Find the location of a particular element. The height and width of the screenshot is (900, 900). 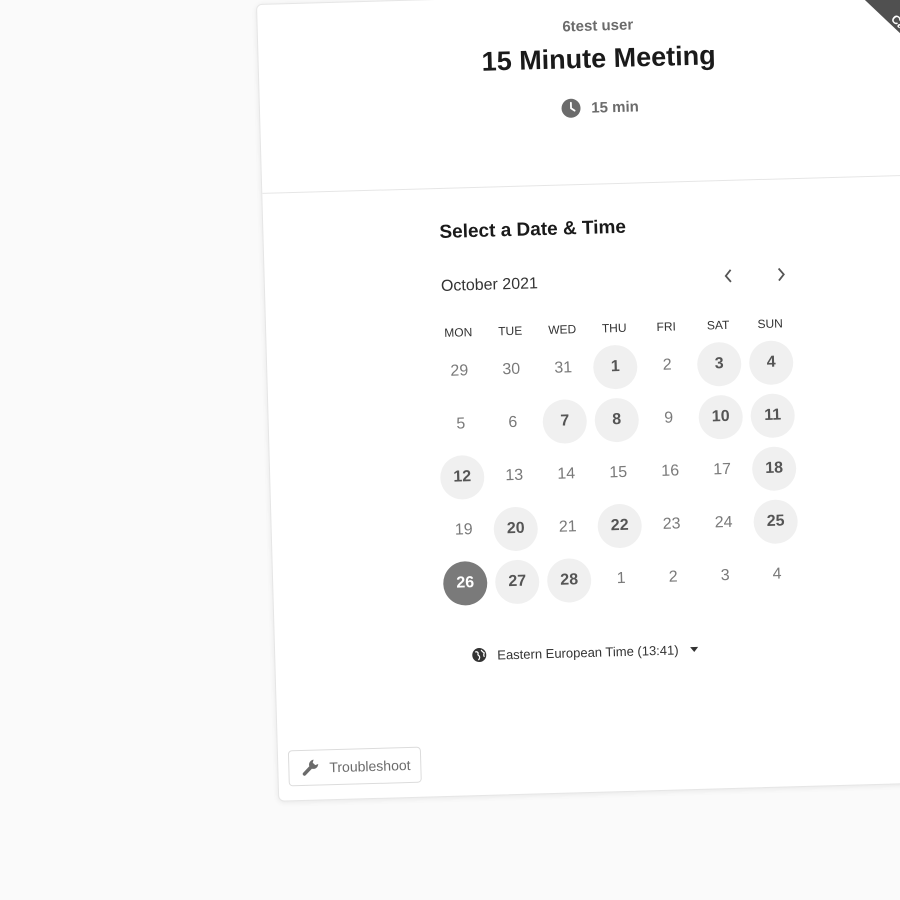

weekday-header: MON TUE WED THU FRI SAT SUN is located at coordinates (614, 328).